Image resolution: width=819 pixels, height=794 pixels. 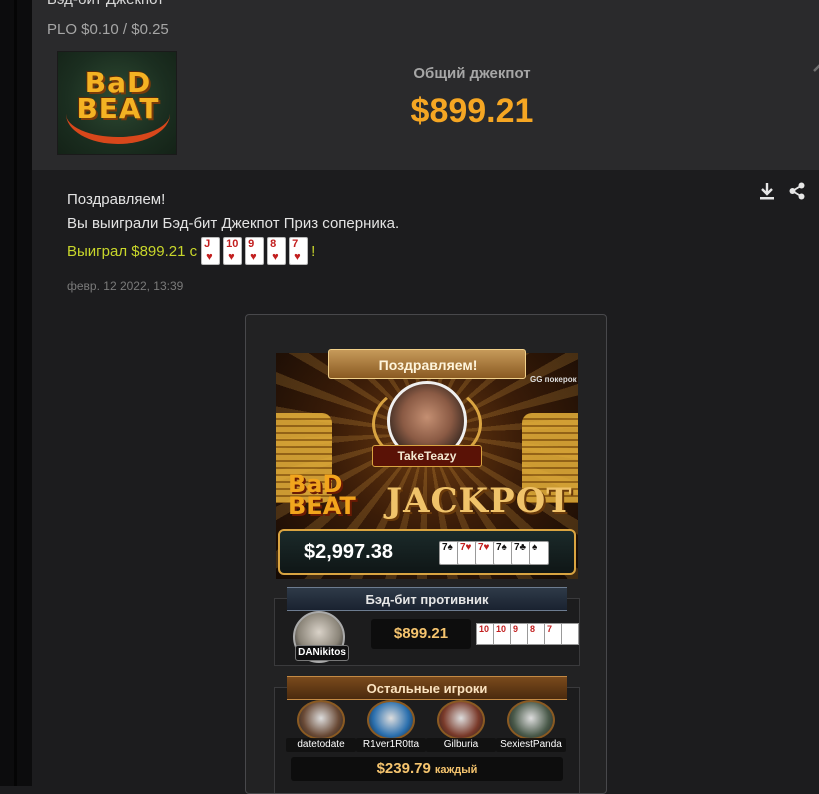 I want to click on winning-cards: J ♥ 10 ♥ 9 ♥ 8 ♥ 7 ♥, so click(x=256, y=251).